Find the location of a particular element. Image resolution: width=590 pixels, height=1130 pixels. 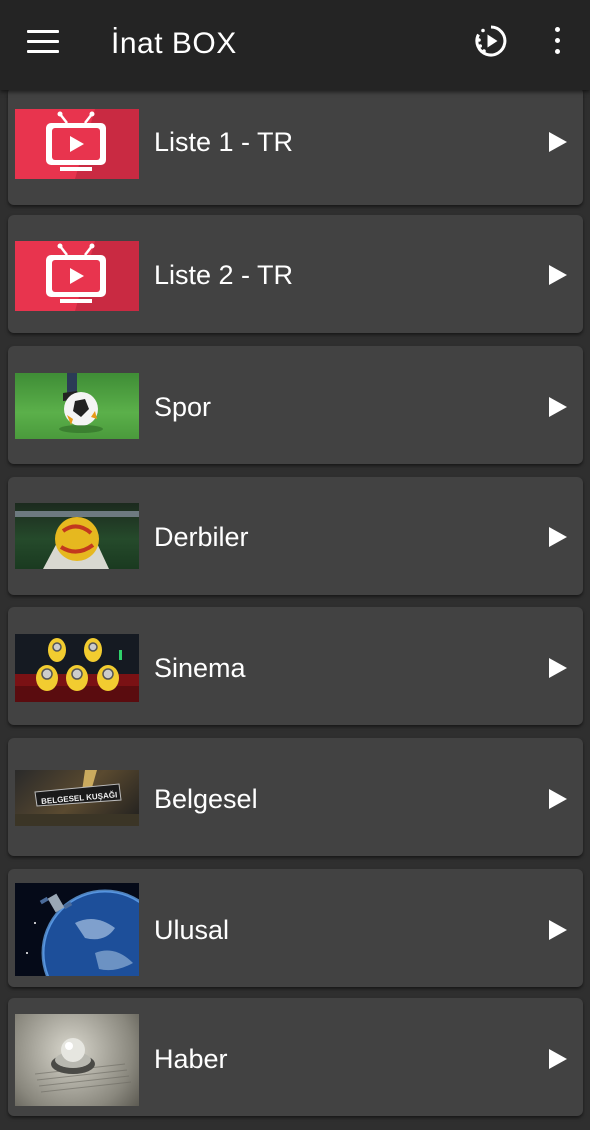

list-item-sinema: Sinema is located at coordinates (295, 666).